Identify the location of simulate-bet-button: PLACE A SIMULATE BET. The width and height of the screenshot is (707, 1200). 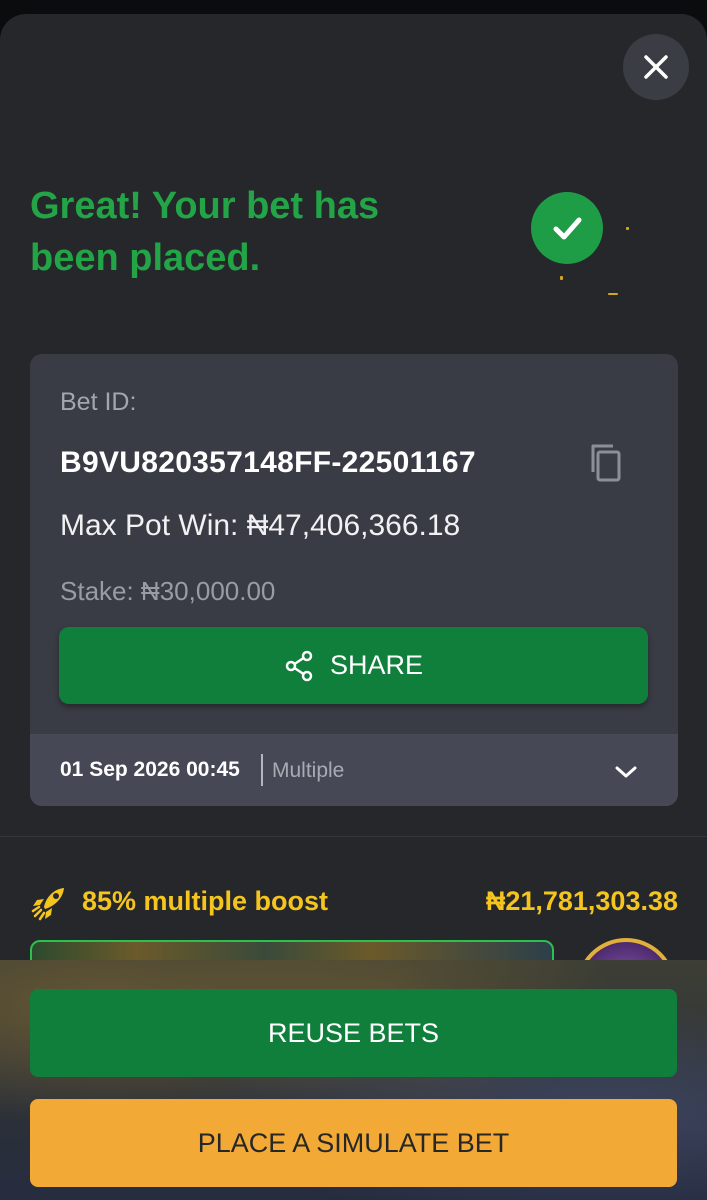
(353, 1143).